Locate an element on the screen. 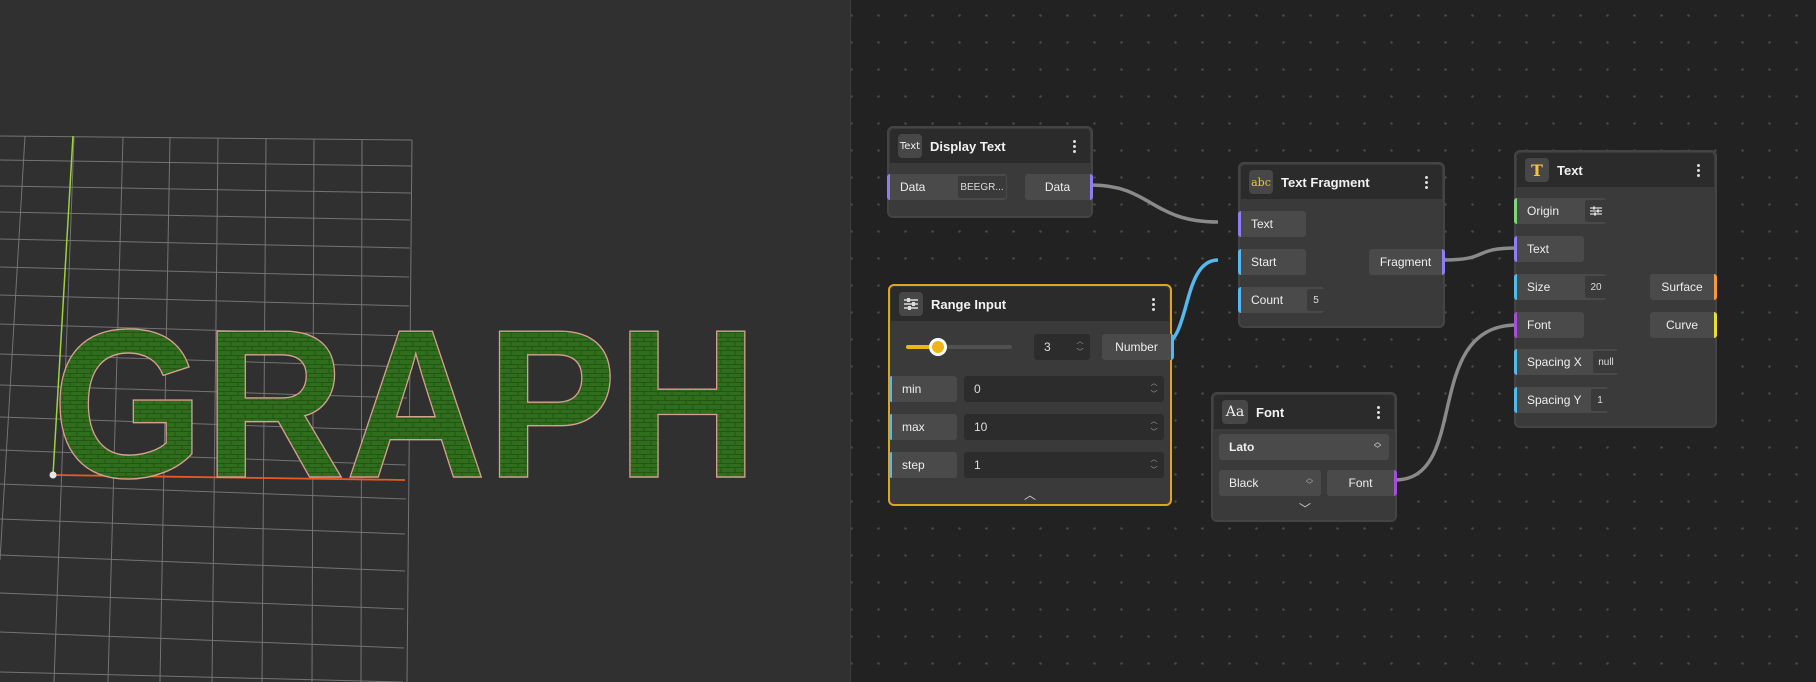  socket-label: step is located at coordinates (913, 465).